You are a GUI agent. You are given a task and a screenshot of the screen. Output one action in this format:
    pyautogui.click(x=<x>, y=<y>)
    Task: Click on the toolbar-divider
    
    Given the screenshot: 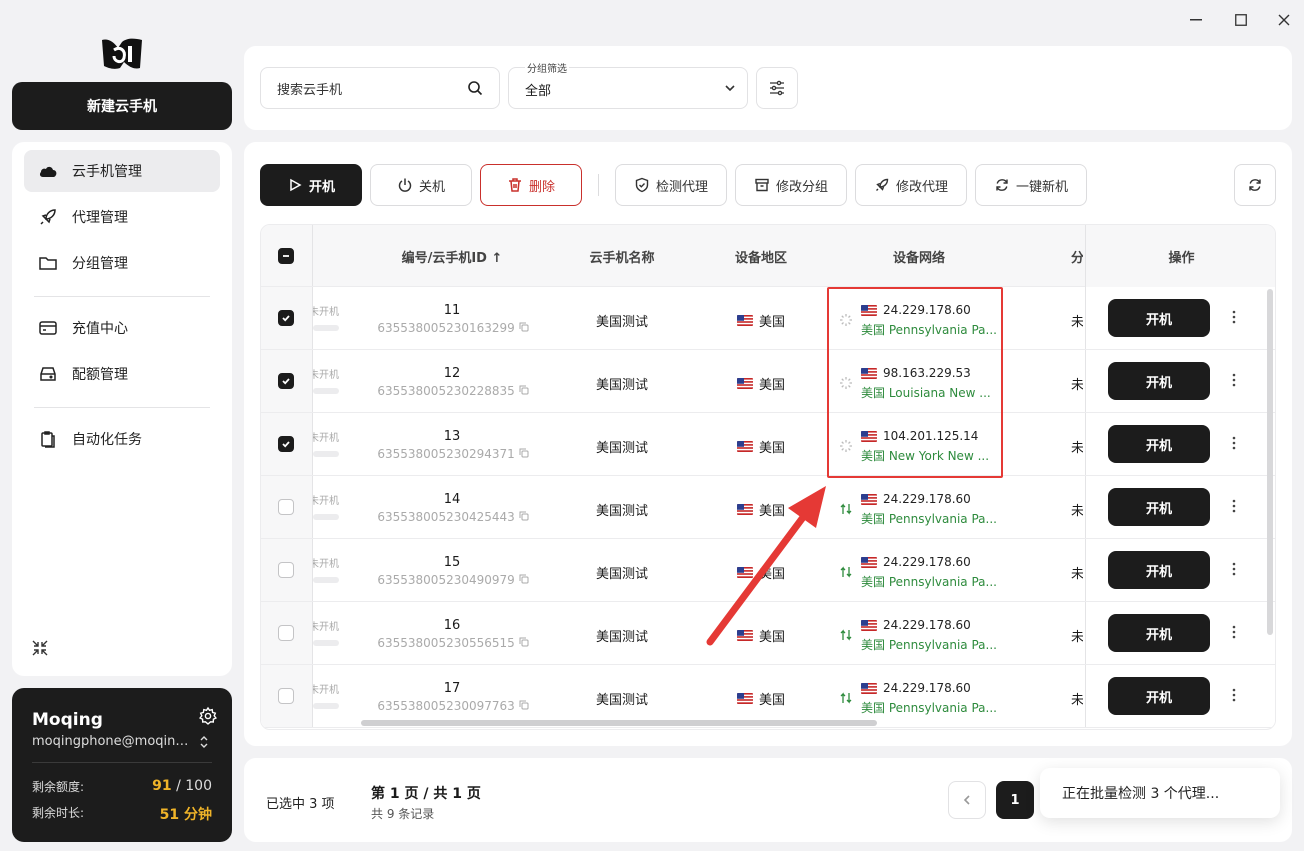 What is the action you would take?
    pyautogui.click(x=598, y=185)
    